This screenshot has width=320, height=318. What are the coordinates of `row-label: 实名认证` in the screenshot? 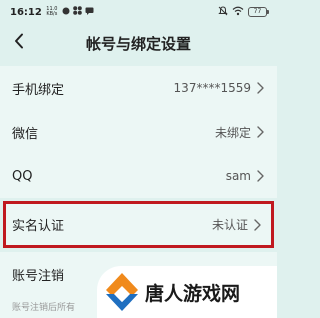 It's located at (38, 226).